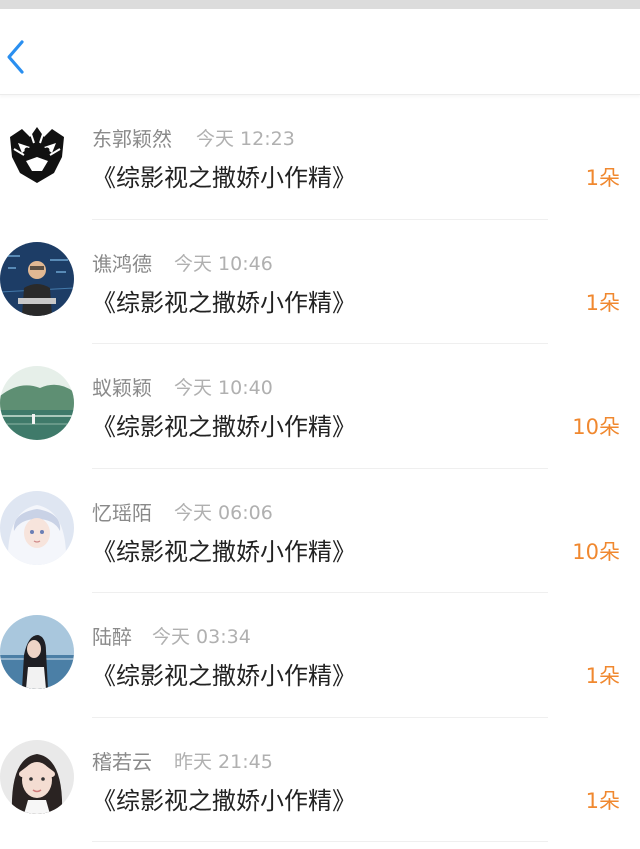  What do you see at coordinates (201, 637) in the screenshot?
I see `timestamp: 今天 03:34` at bounding box center [201, 637].